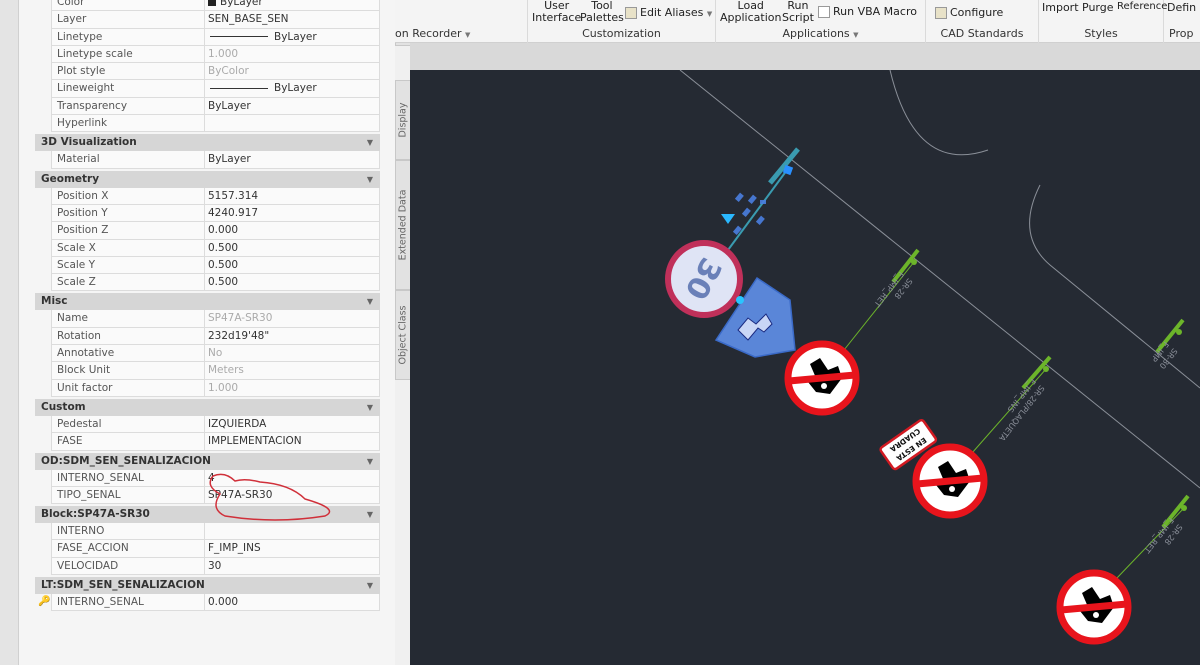 Image resolution: width=1200 pixels, height=665 pixels. What do you see at coordinates (128, 336) in the screenshot?
I see `property-name: Rotation` at bounding box center [128, 336].